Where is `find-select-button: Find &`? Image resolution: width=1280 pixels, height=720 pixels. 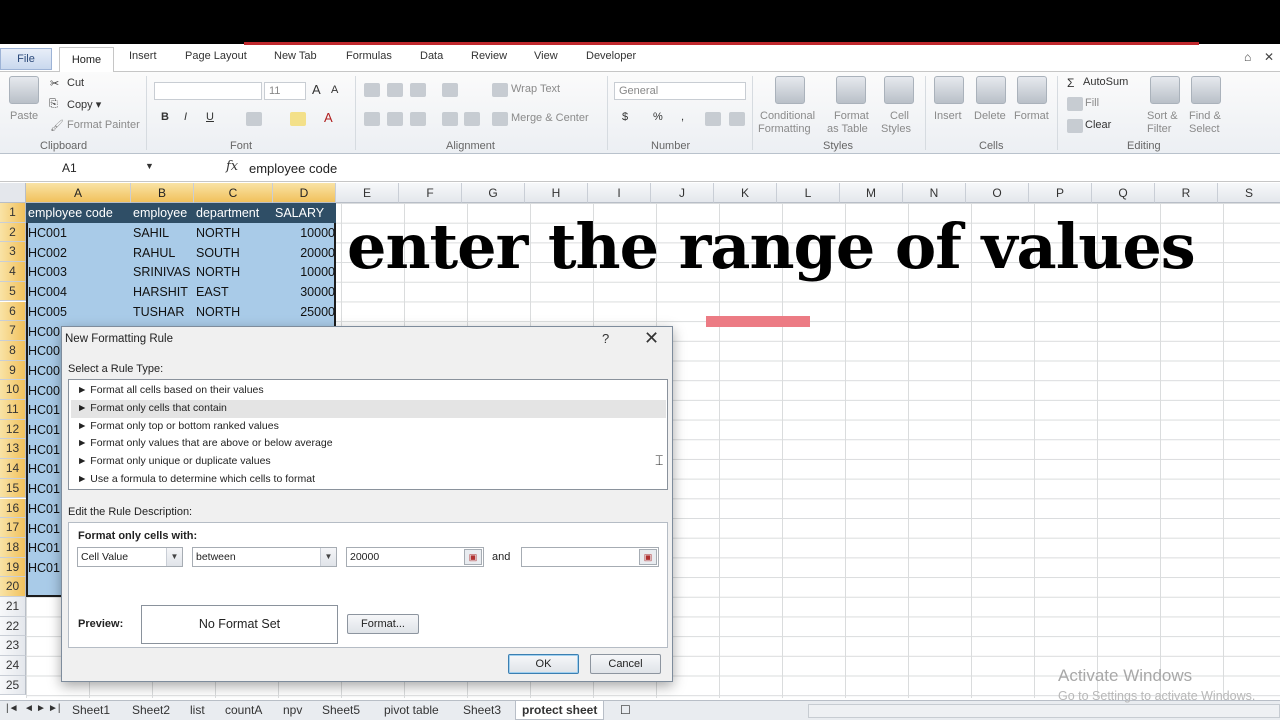 find-select-button: Find & is located at coordinates (1205, 116).